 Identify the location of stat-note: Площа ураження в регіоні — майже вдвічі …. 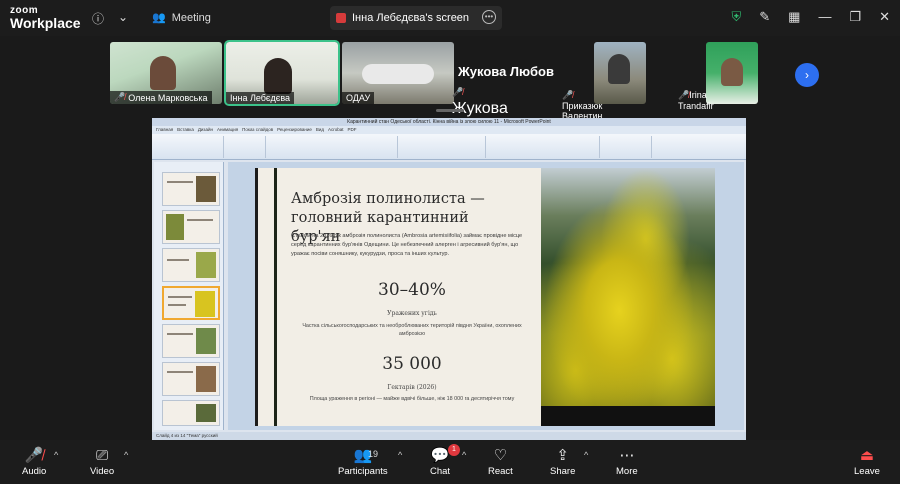
(412, 399).